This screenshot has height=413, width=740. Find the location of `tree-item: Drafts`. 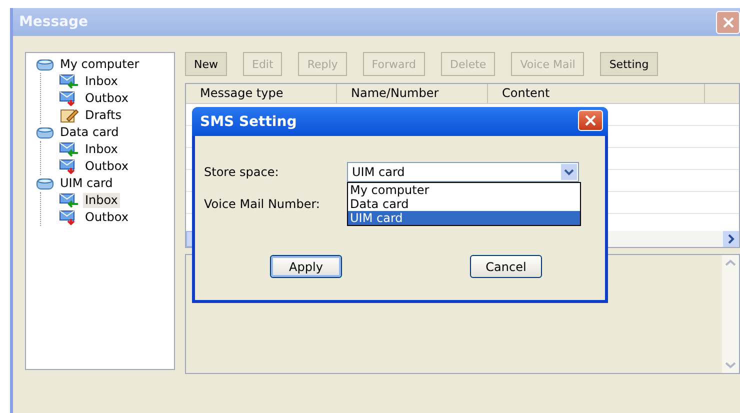

tree-item: Drafts is located at coordinates (103, 115).